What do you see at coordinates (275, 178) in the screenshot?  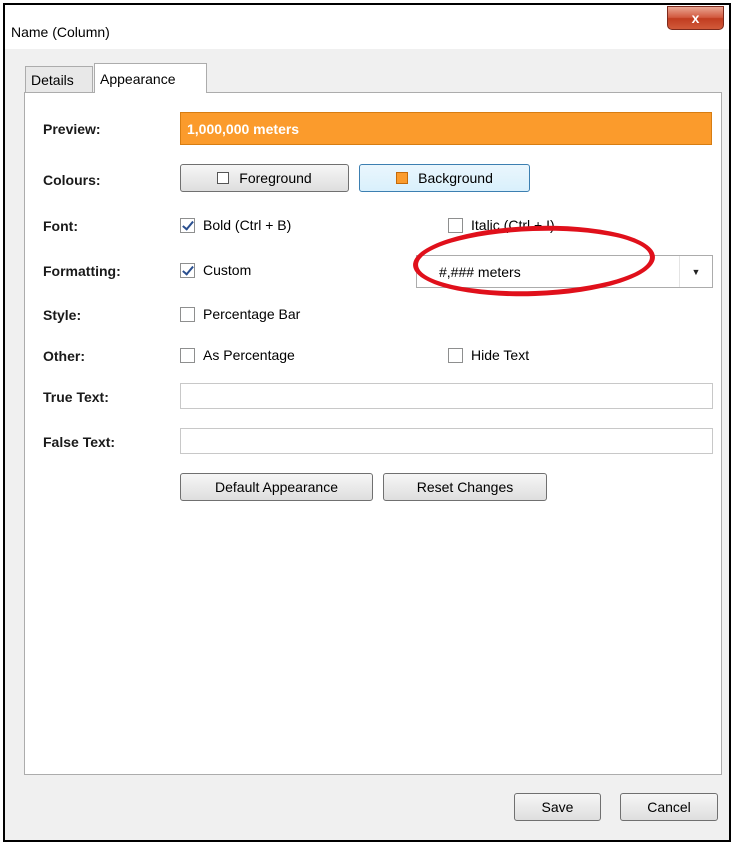 I see `foreground-button-label: Foreground` at bounding box center [275, 178].